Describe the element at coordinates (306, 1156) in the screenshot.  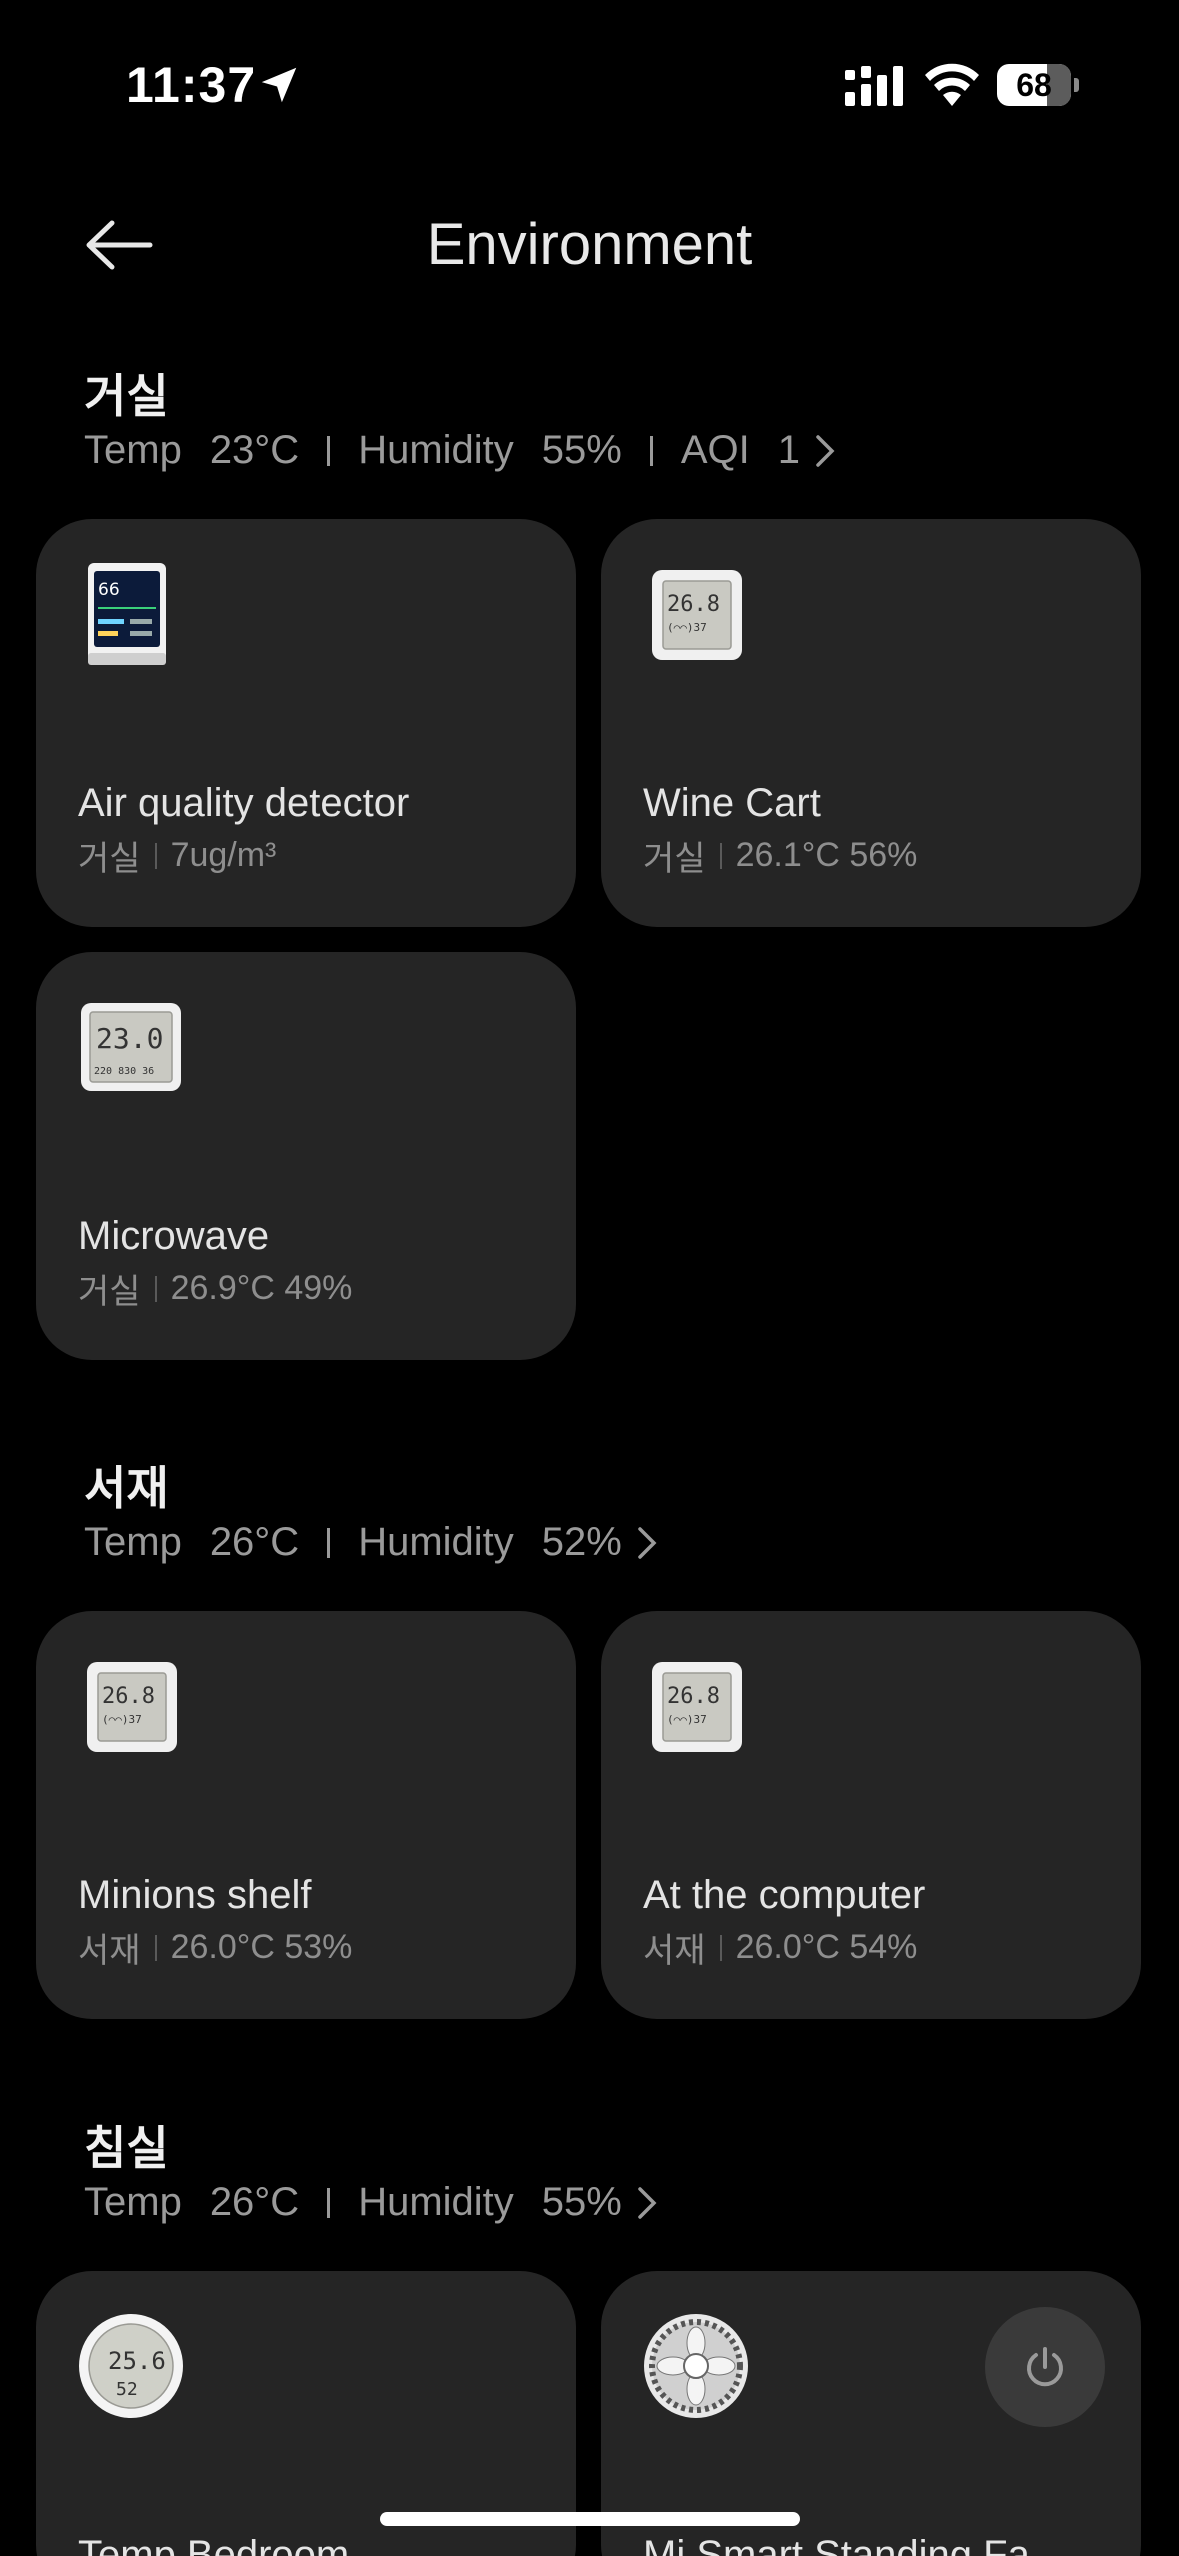
I see `device-card-microwave: 23.0 220 830 36 Microwave 거실 26.9°C 49%` at that location.